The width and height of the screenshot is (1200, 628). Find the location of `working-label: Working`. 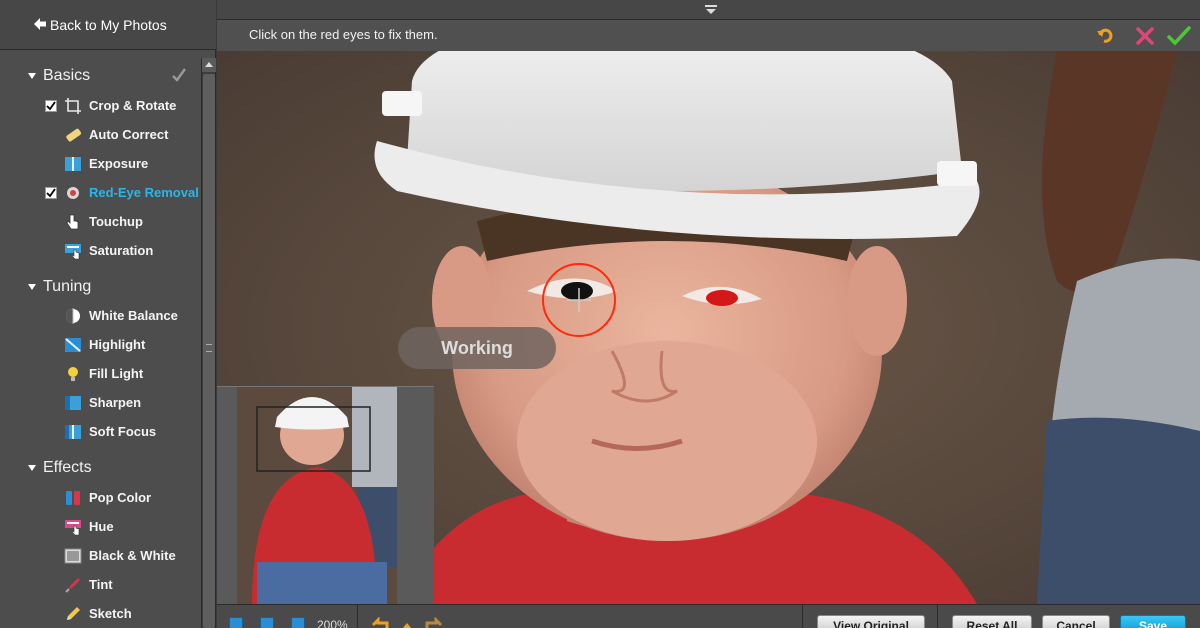

working-label: Working is located at coordinates (477, 348).